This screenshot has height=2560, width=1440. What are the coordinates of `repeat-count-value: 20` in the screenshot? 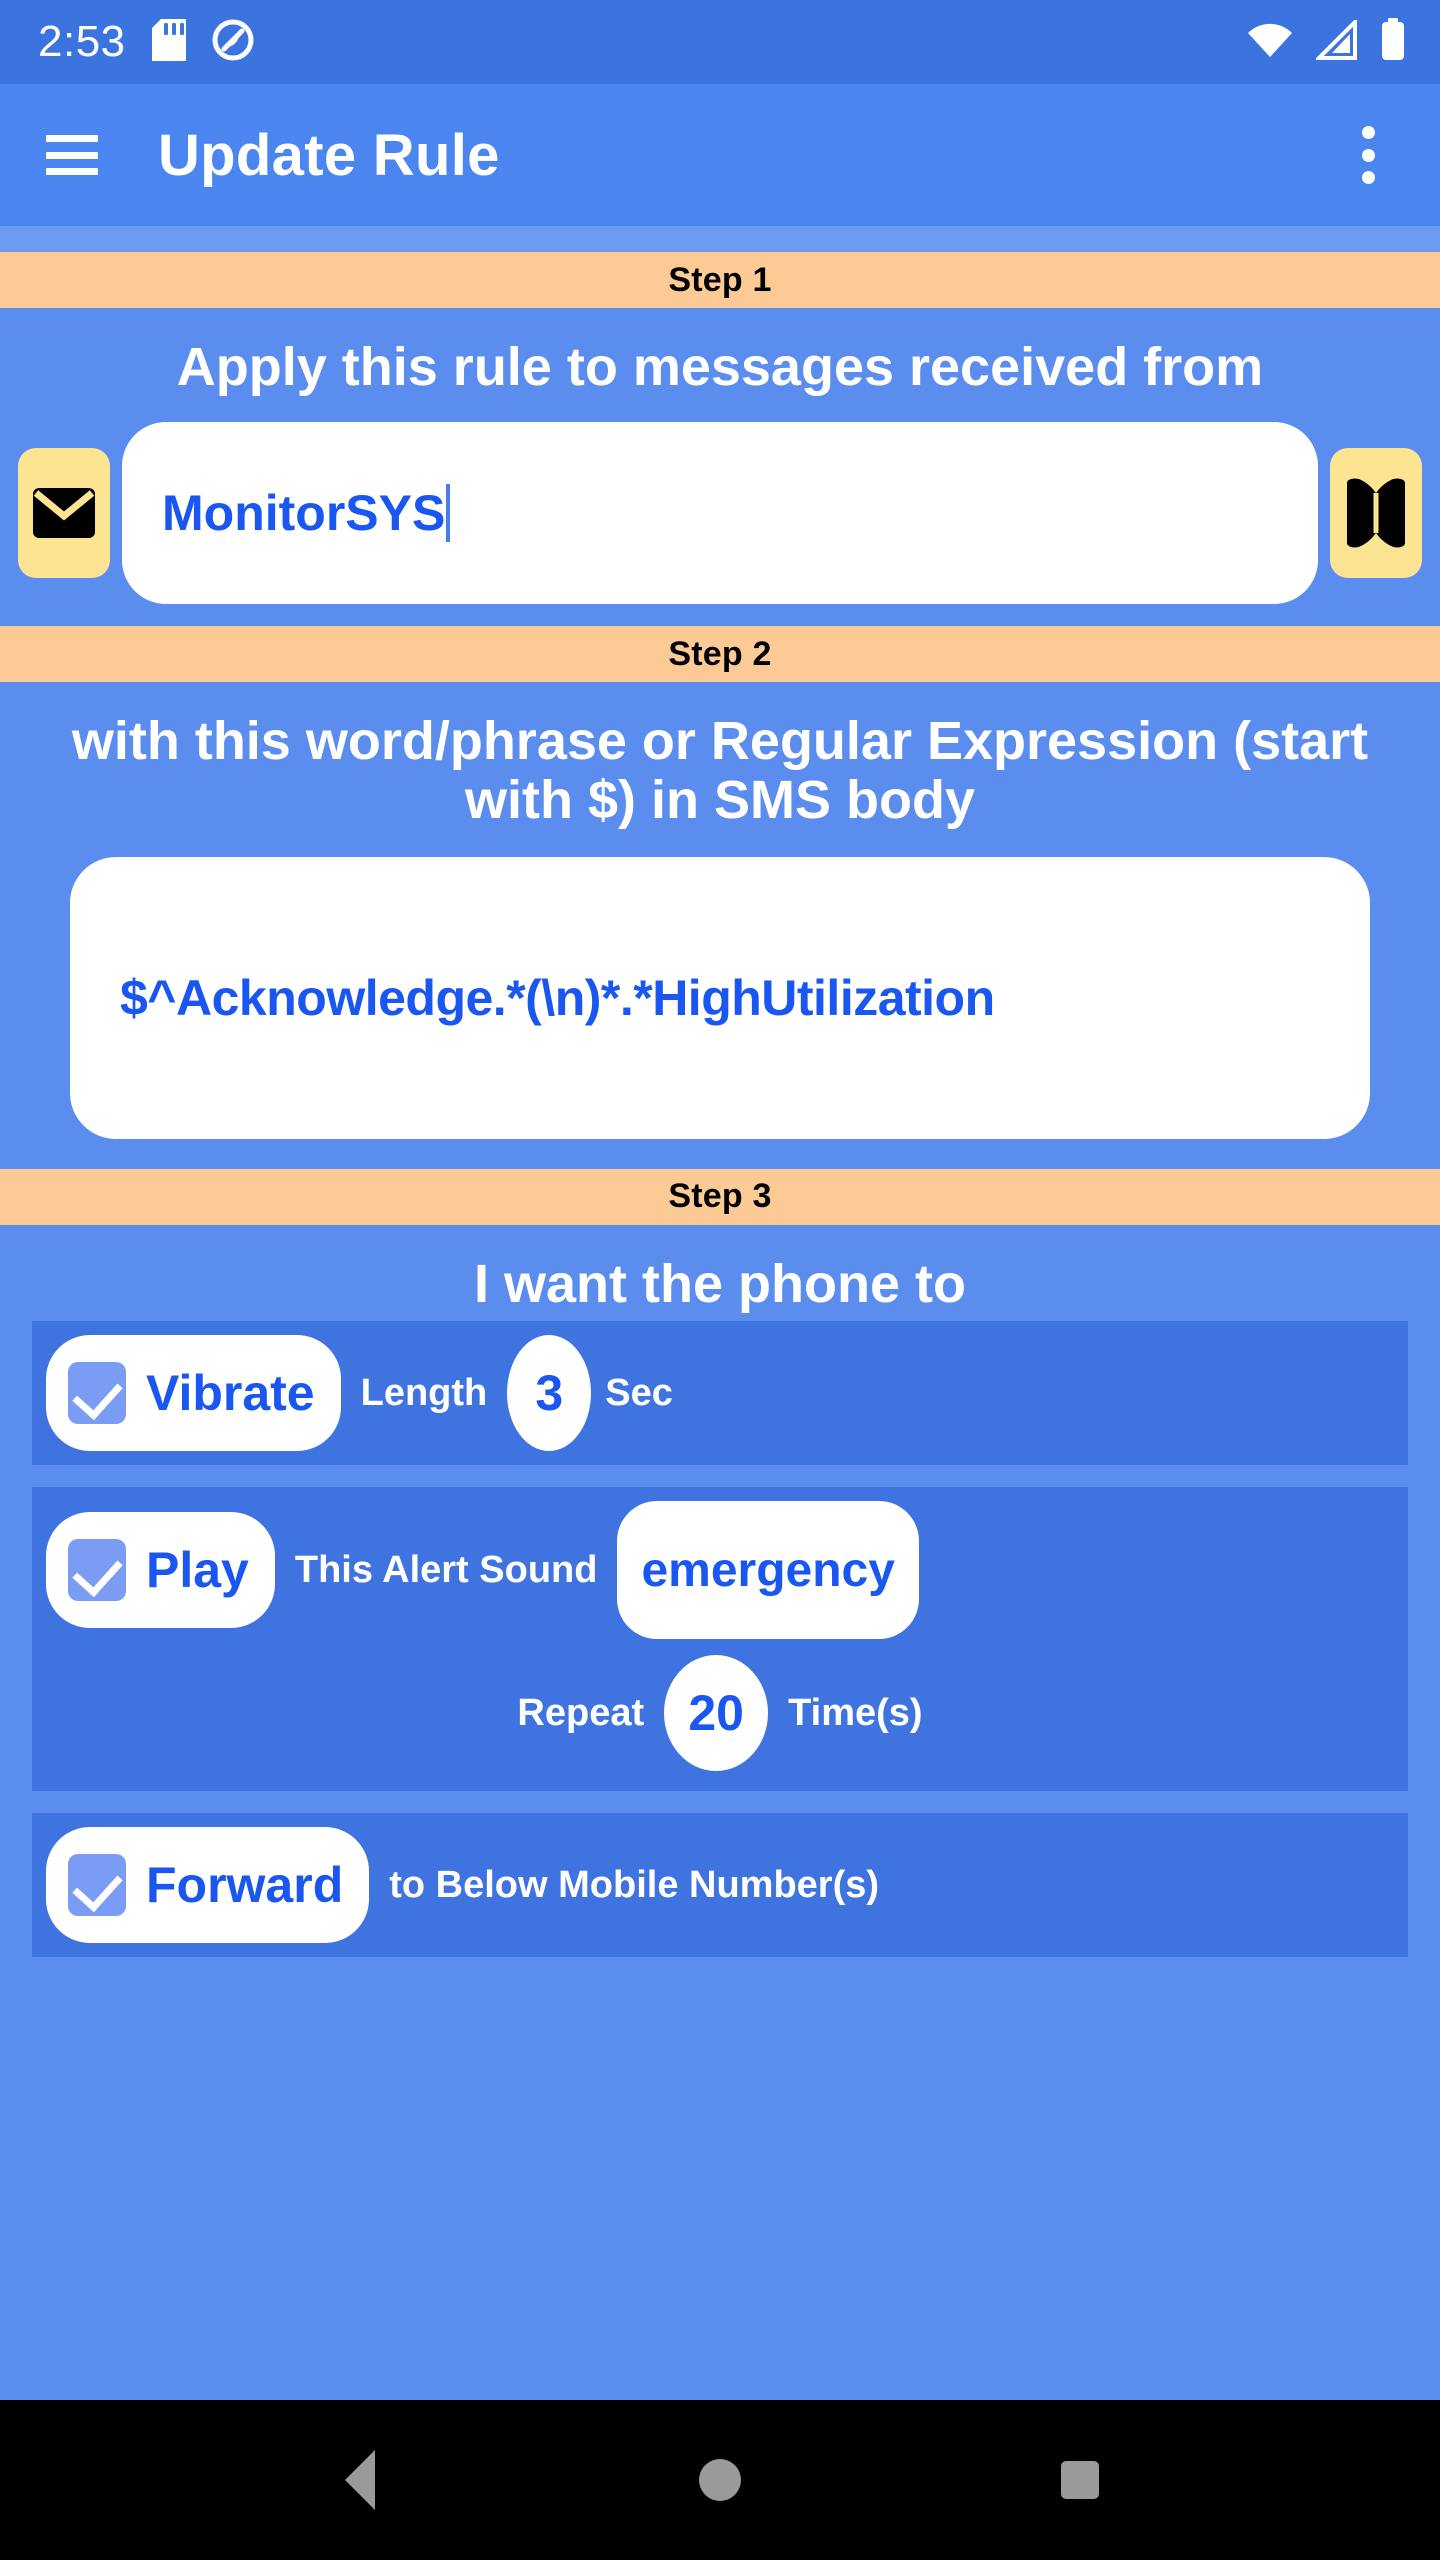 It's located at (716, 1713).